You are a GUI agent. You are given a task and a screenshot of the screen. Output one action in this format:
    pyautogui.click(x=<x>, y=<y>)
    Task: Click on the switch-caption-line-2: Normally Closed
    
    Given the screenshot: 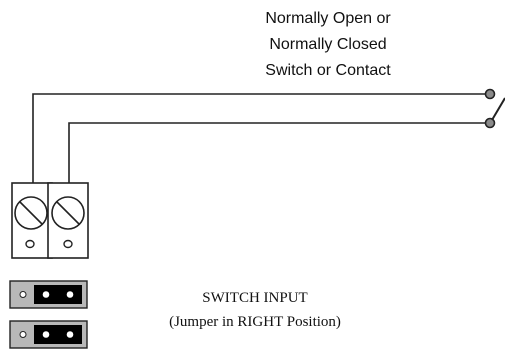 What is the action you would take?
    pyautogui.click(x=328, y=44)
    